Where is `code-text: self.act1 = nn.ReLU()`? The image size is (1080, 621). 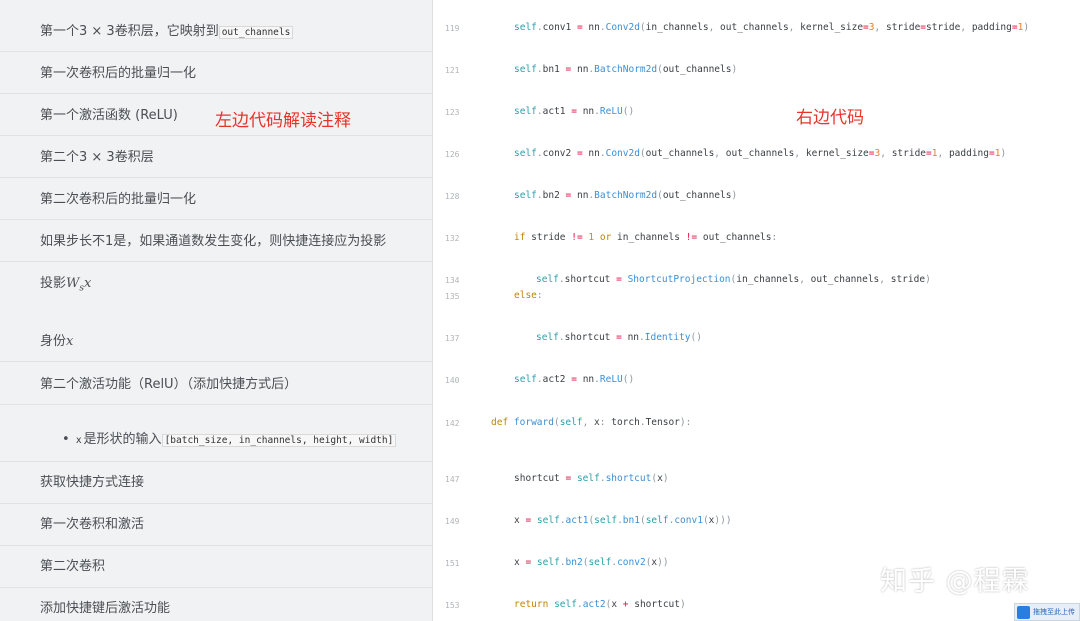 code-text: self.act1 = nn.ReLU() is located at coordinates (574, 111).